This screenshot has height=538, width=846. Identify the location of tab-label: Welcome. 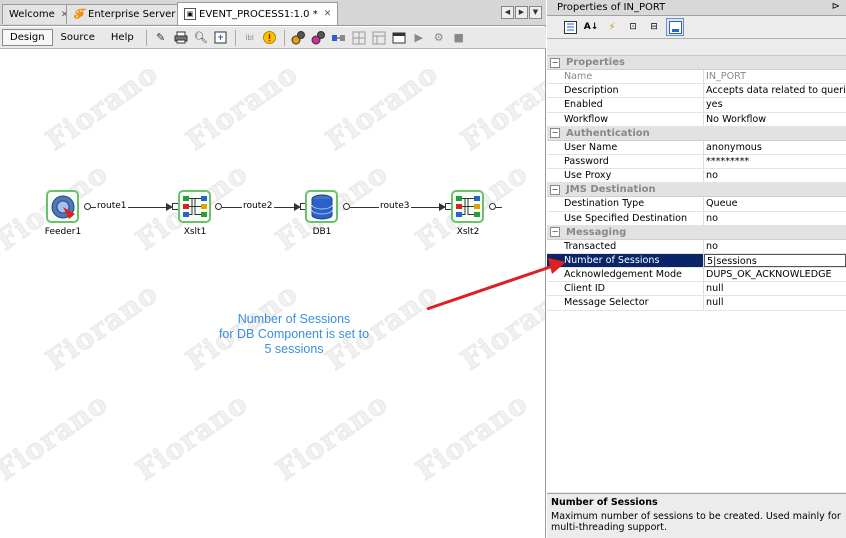
(32, 14).